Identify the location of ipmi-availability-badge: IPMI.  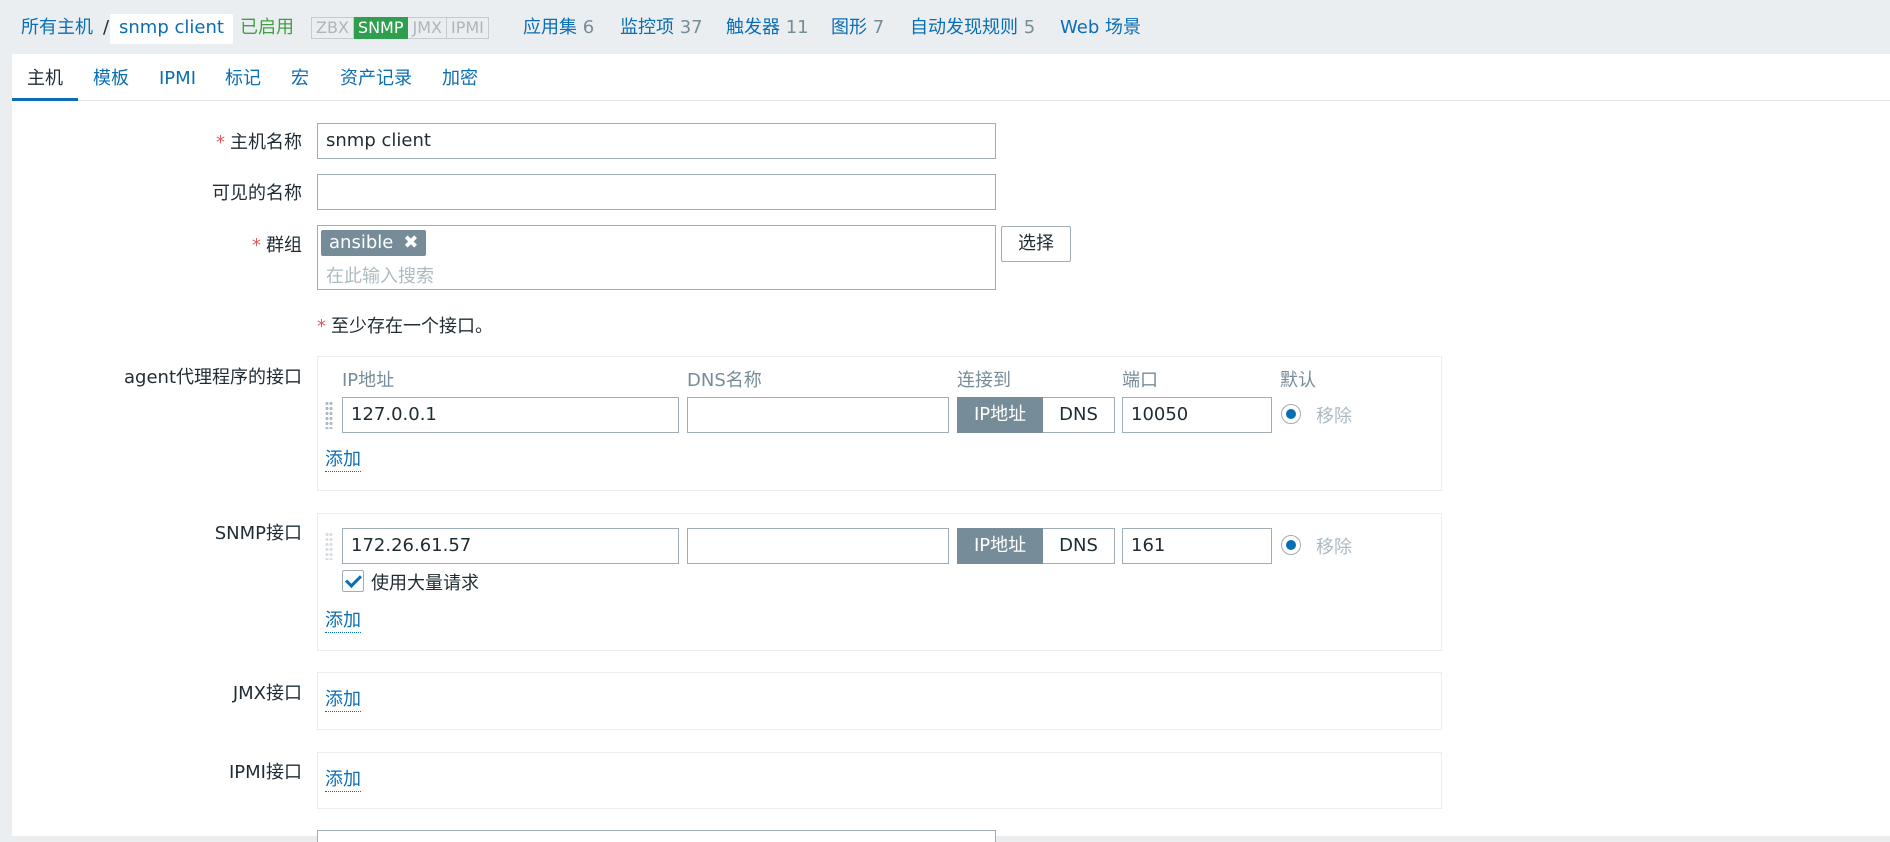
(467, 28).